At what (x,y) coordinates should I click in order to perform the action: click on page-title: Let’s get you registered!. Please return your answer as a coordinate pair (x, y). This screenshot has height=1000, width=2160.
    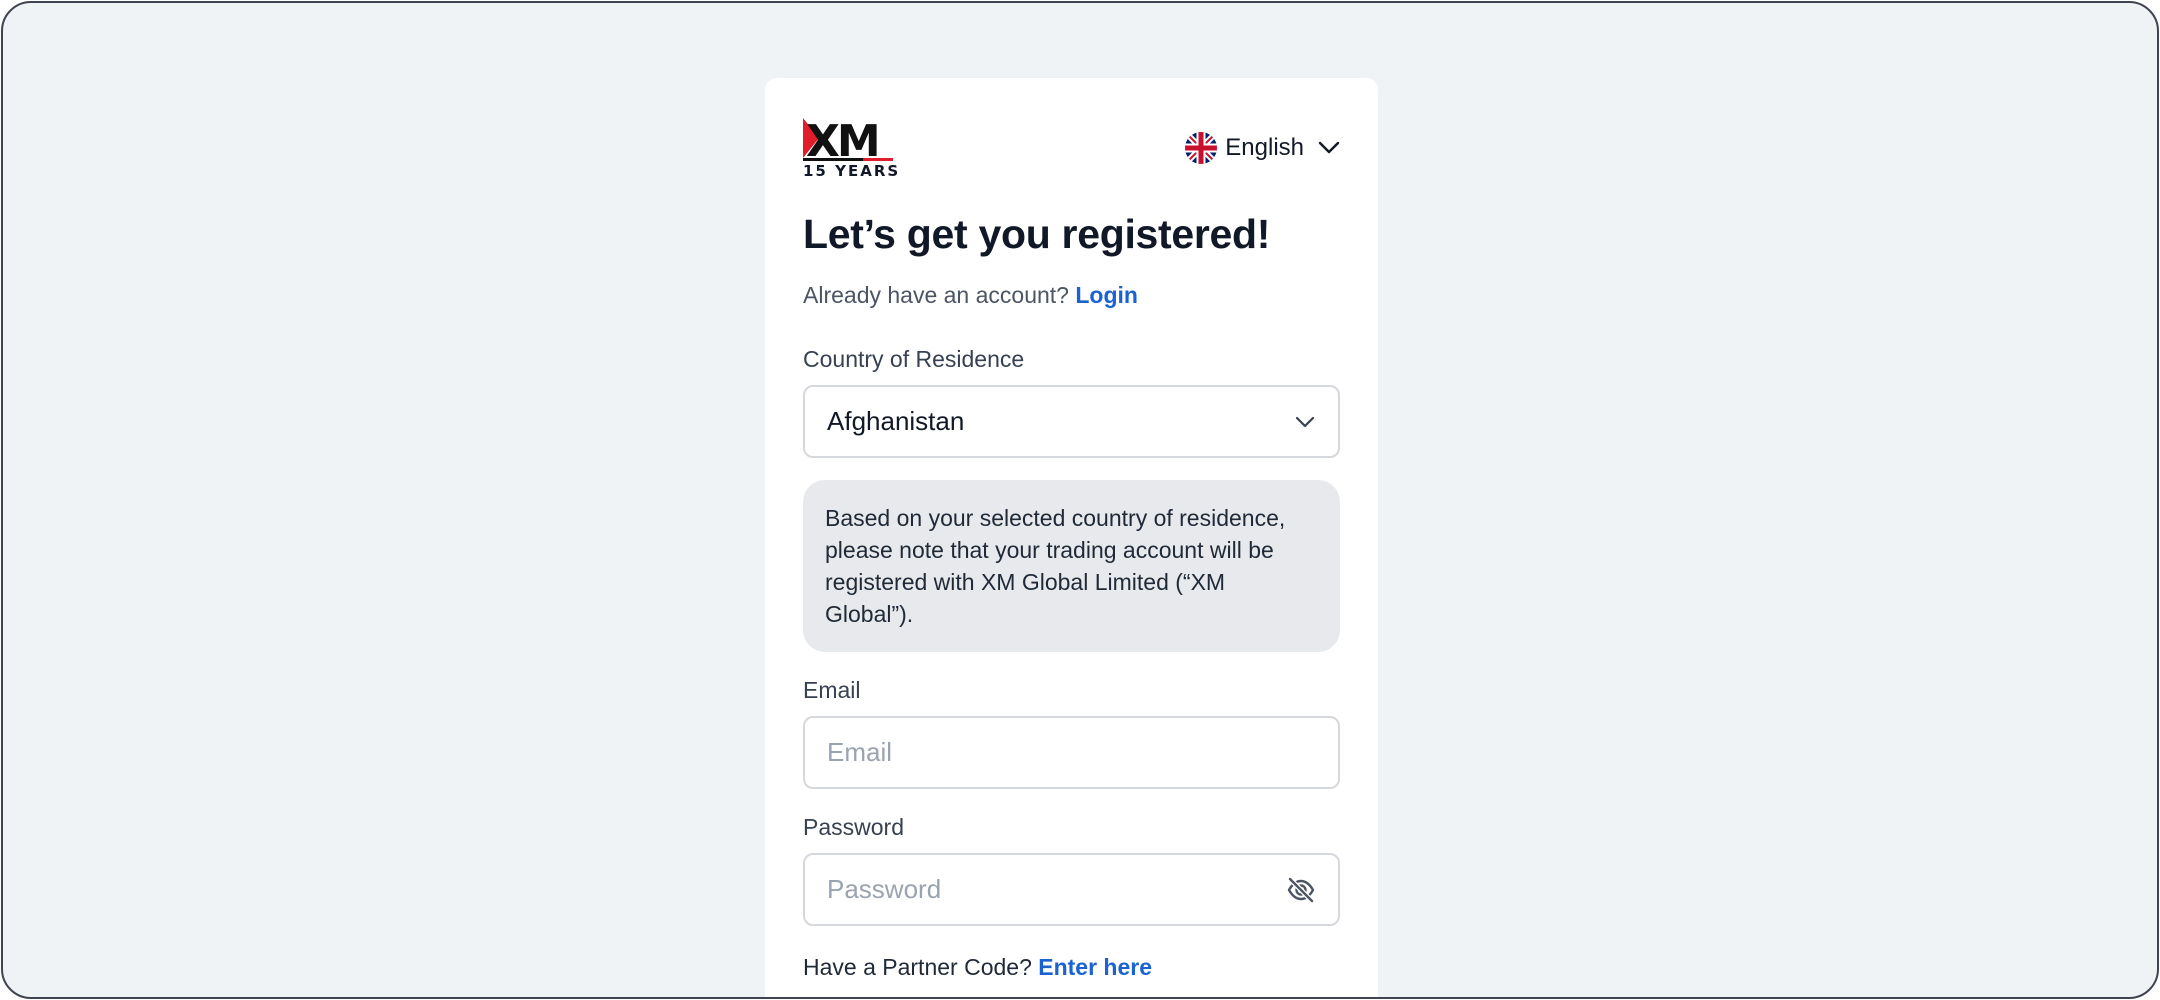
    Looking at the image, I should click on (1037, 234).